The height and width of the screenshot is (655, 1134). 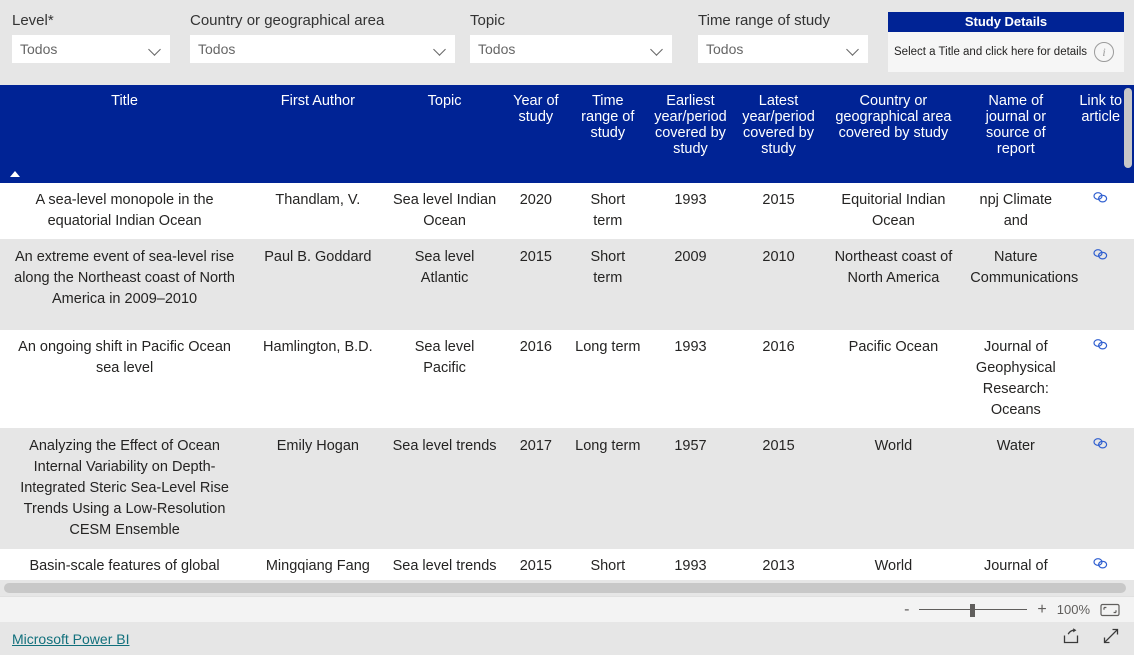 I want to click on zoom-slider-handle, so click(x=973, y=610).